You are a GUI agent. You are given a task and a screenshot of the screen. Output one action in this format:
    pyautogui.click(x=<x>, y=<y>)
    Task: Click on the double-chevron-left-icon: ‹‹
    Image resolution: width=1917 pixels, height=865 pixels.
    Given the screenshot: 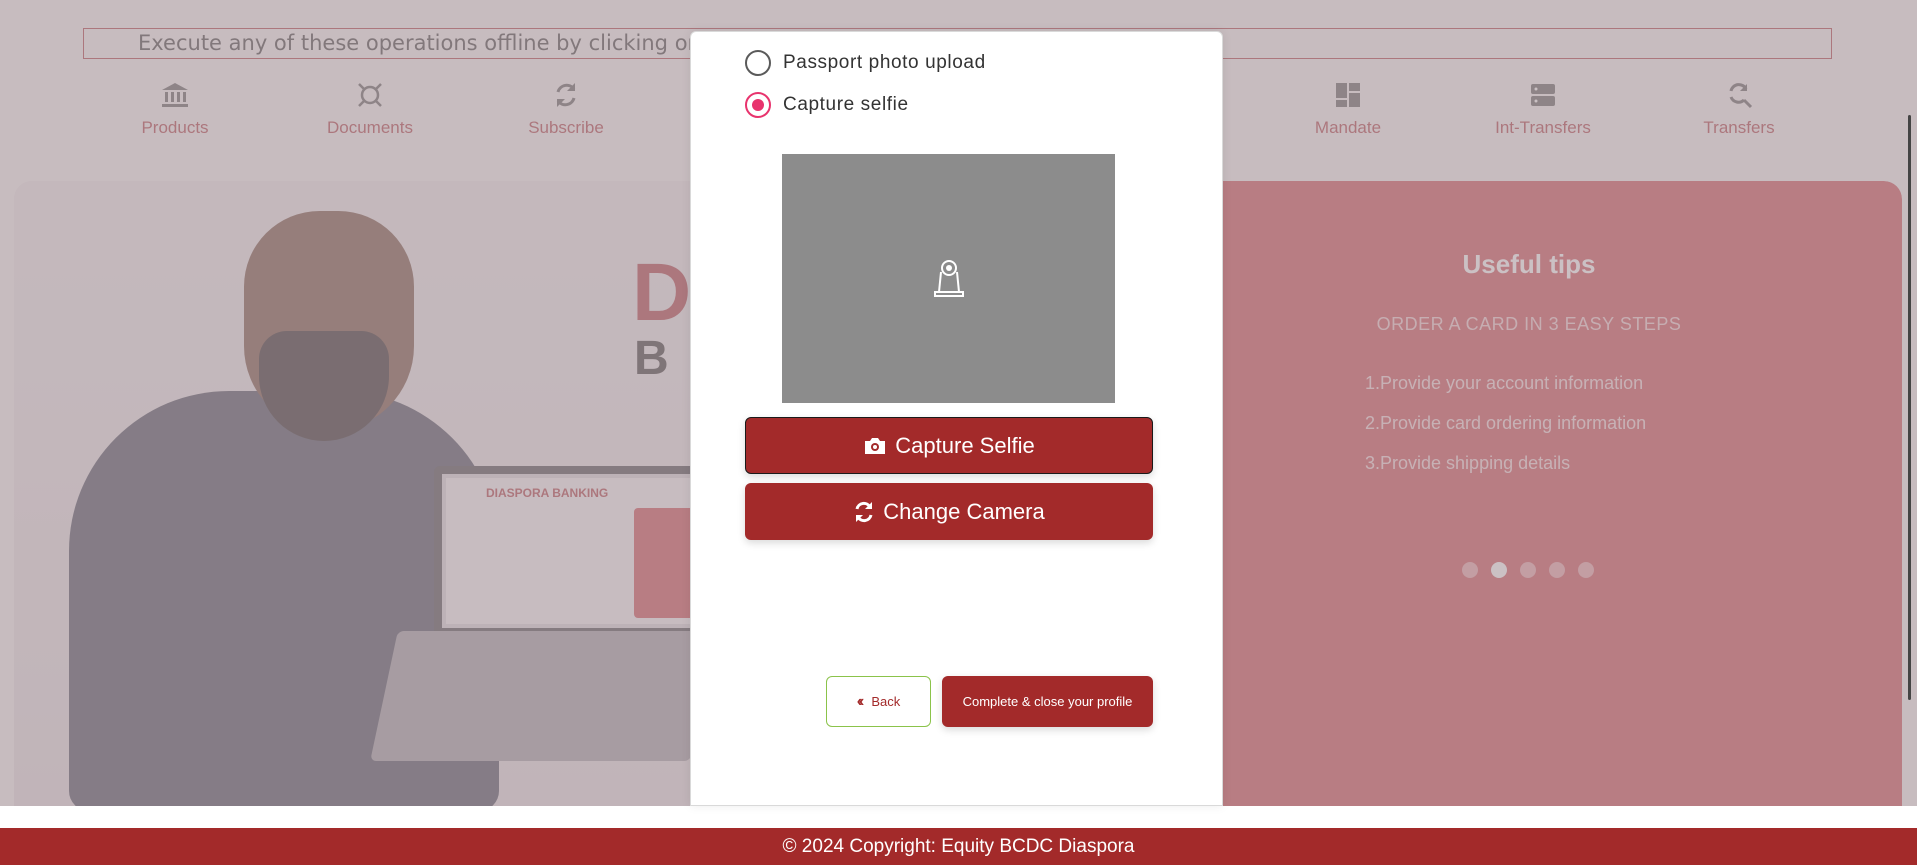 What is the action you would take?
    pyautogui.click(x=860, y=701)
    